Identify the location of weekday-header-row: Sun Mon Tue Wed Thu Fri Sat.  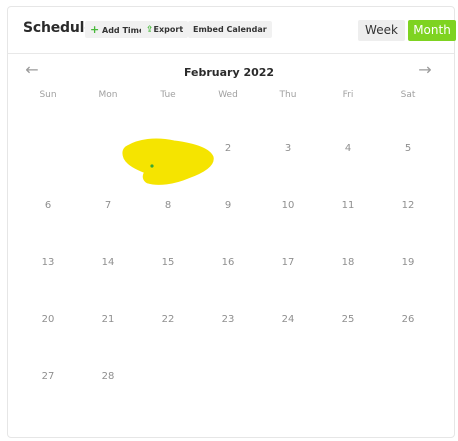
(228, 98).